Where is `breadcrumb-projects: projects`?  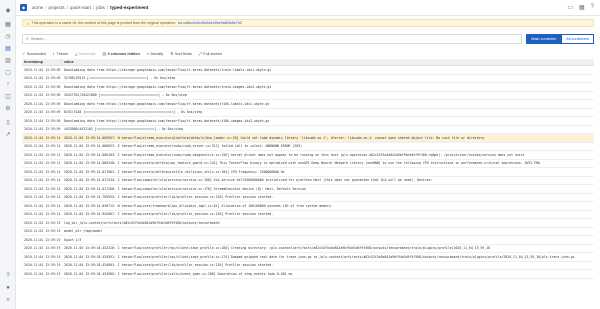 breadcrumb-projects: projects is located at coordinates (57, 7).